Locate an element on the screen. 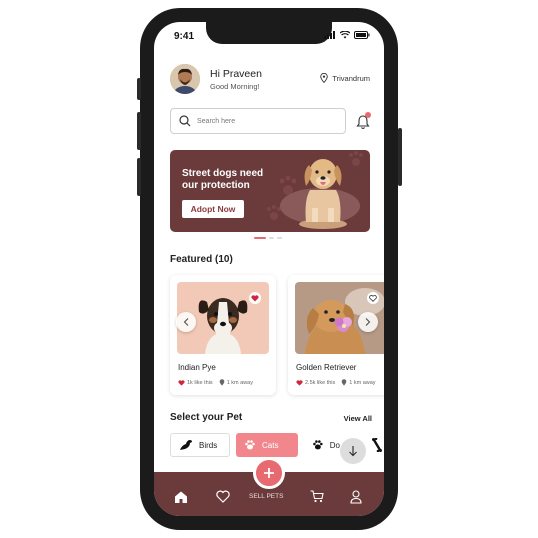  likes-info: 1k like this is located at coordinates (195, 383).